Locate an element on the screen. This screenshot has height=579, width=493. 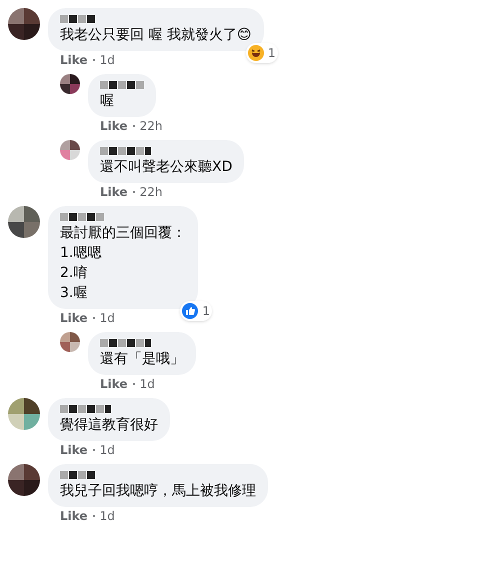
comment-text: 覺得這教育很好 is located at coordinates (109, 425).